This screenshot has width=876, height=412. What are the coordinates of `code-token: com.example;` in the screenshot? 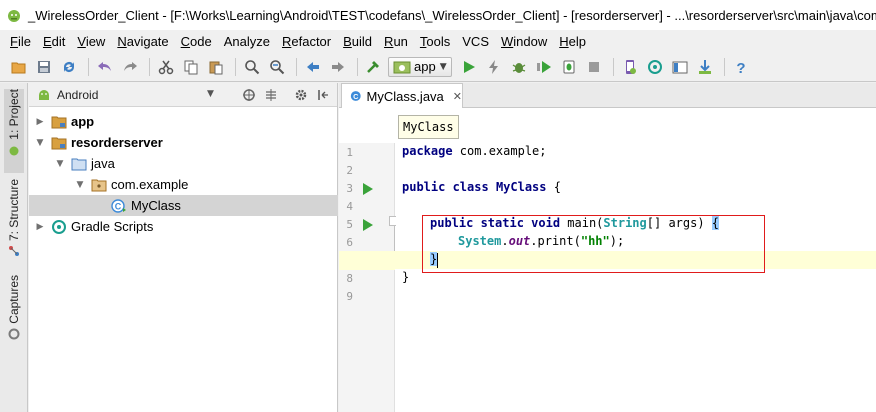 It's located at (499, 151).